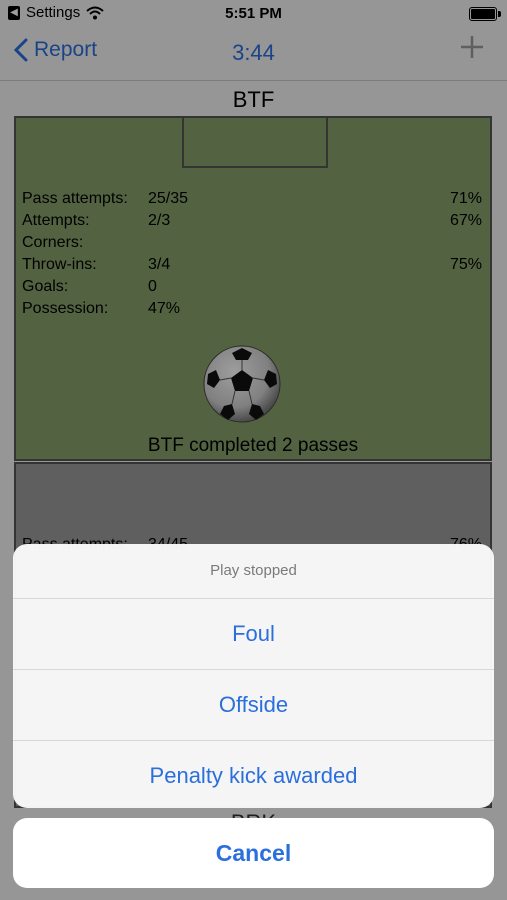  What do you see at coordinates (253, 634) in the screenshot?
I see `foul-button: Foul` at bounding box center [253, 634].